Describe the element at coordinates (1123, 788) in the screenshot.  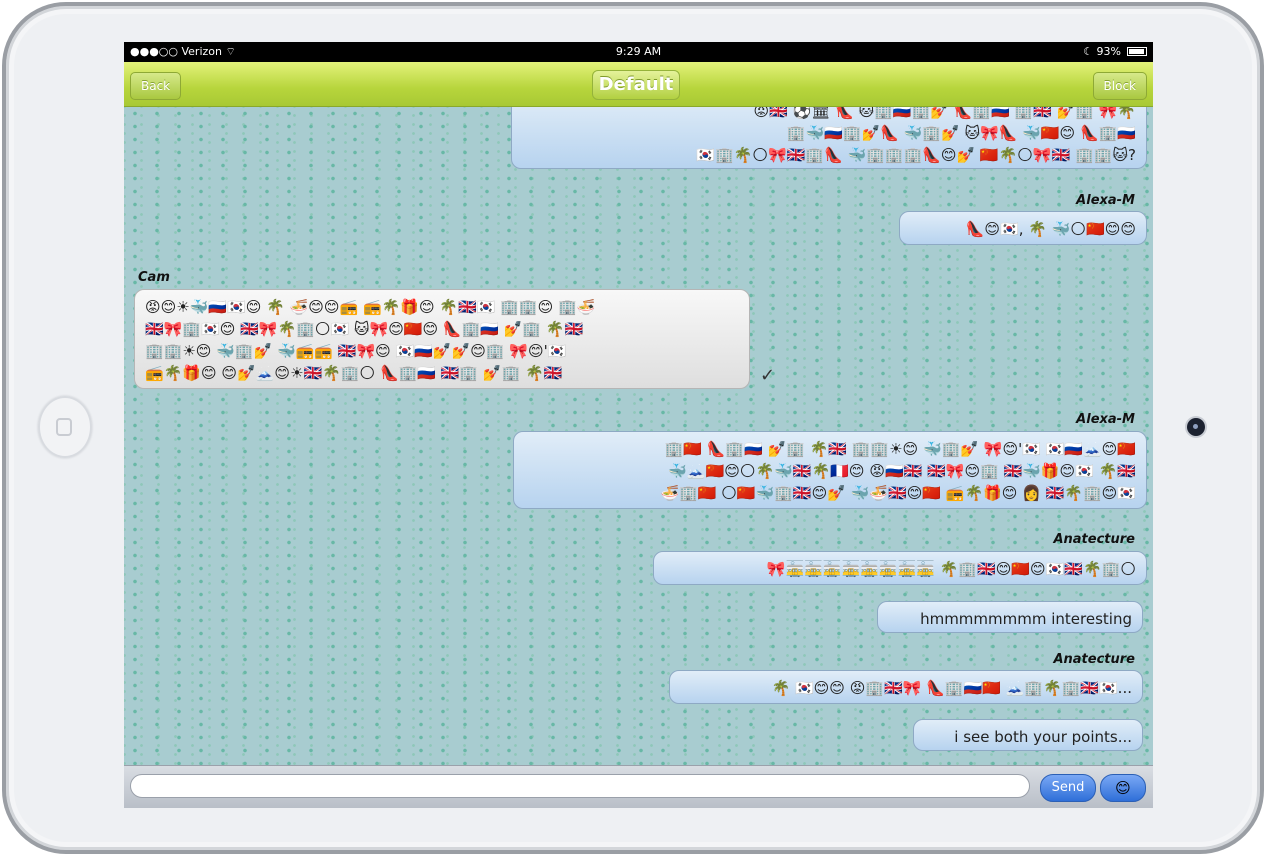
I see `emoji-button: 😊` at that location.